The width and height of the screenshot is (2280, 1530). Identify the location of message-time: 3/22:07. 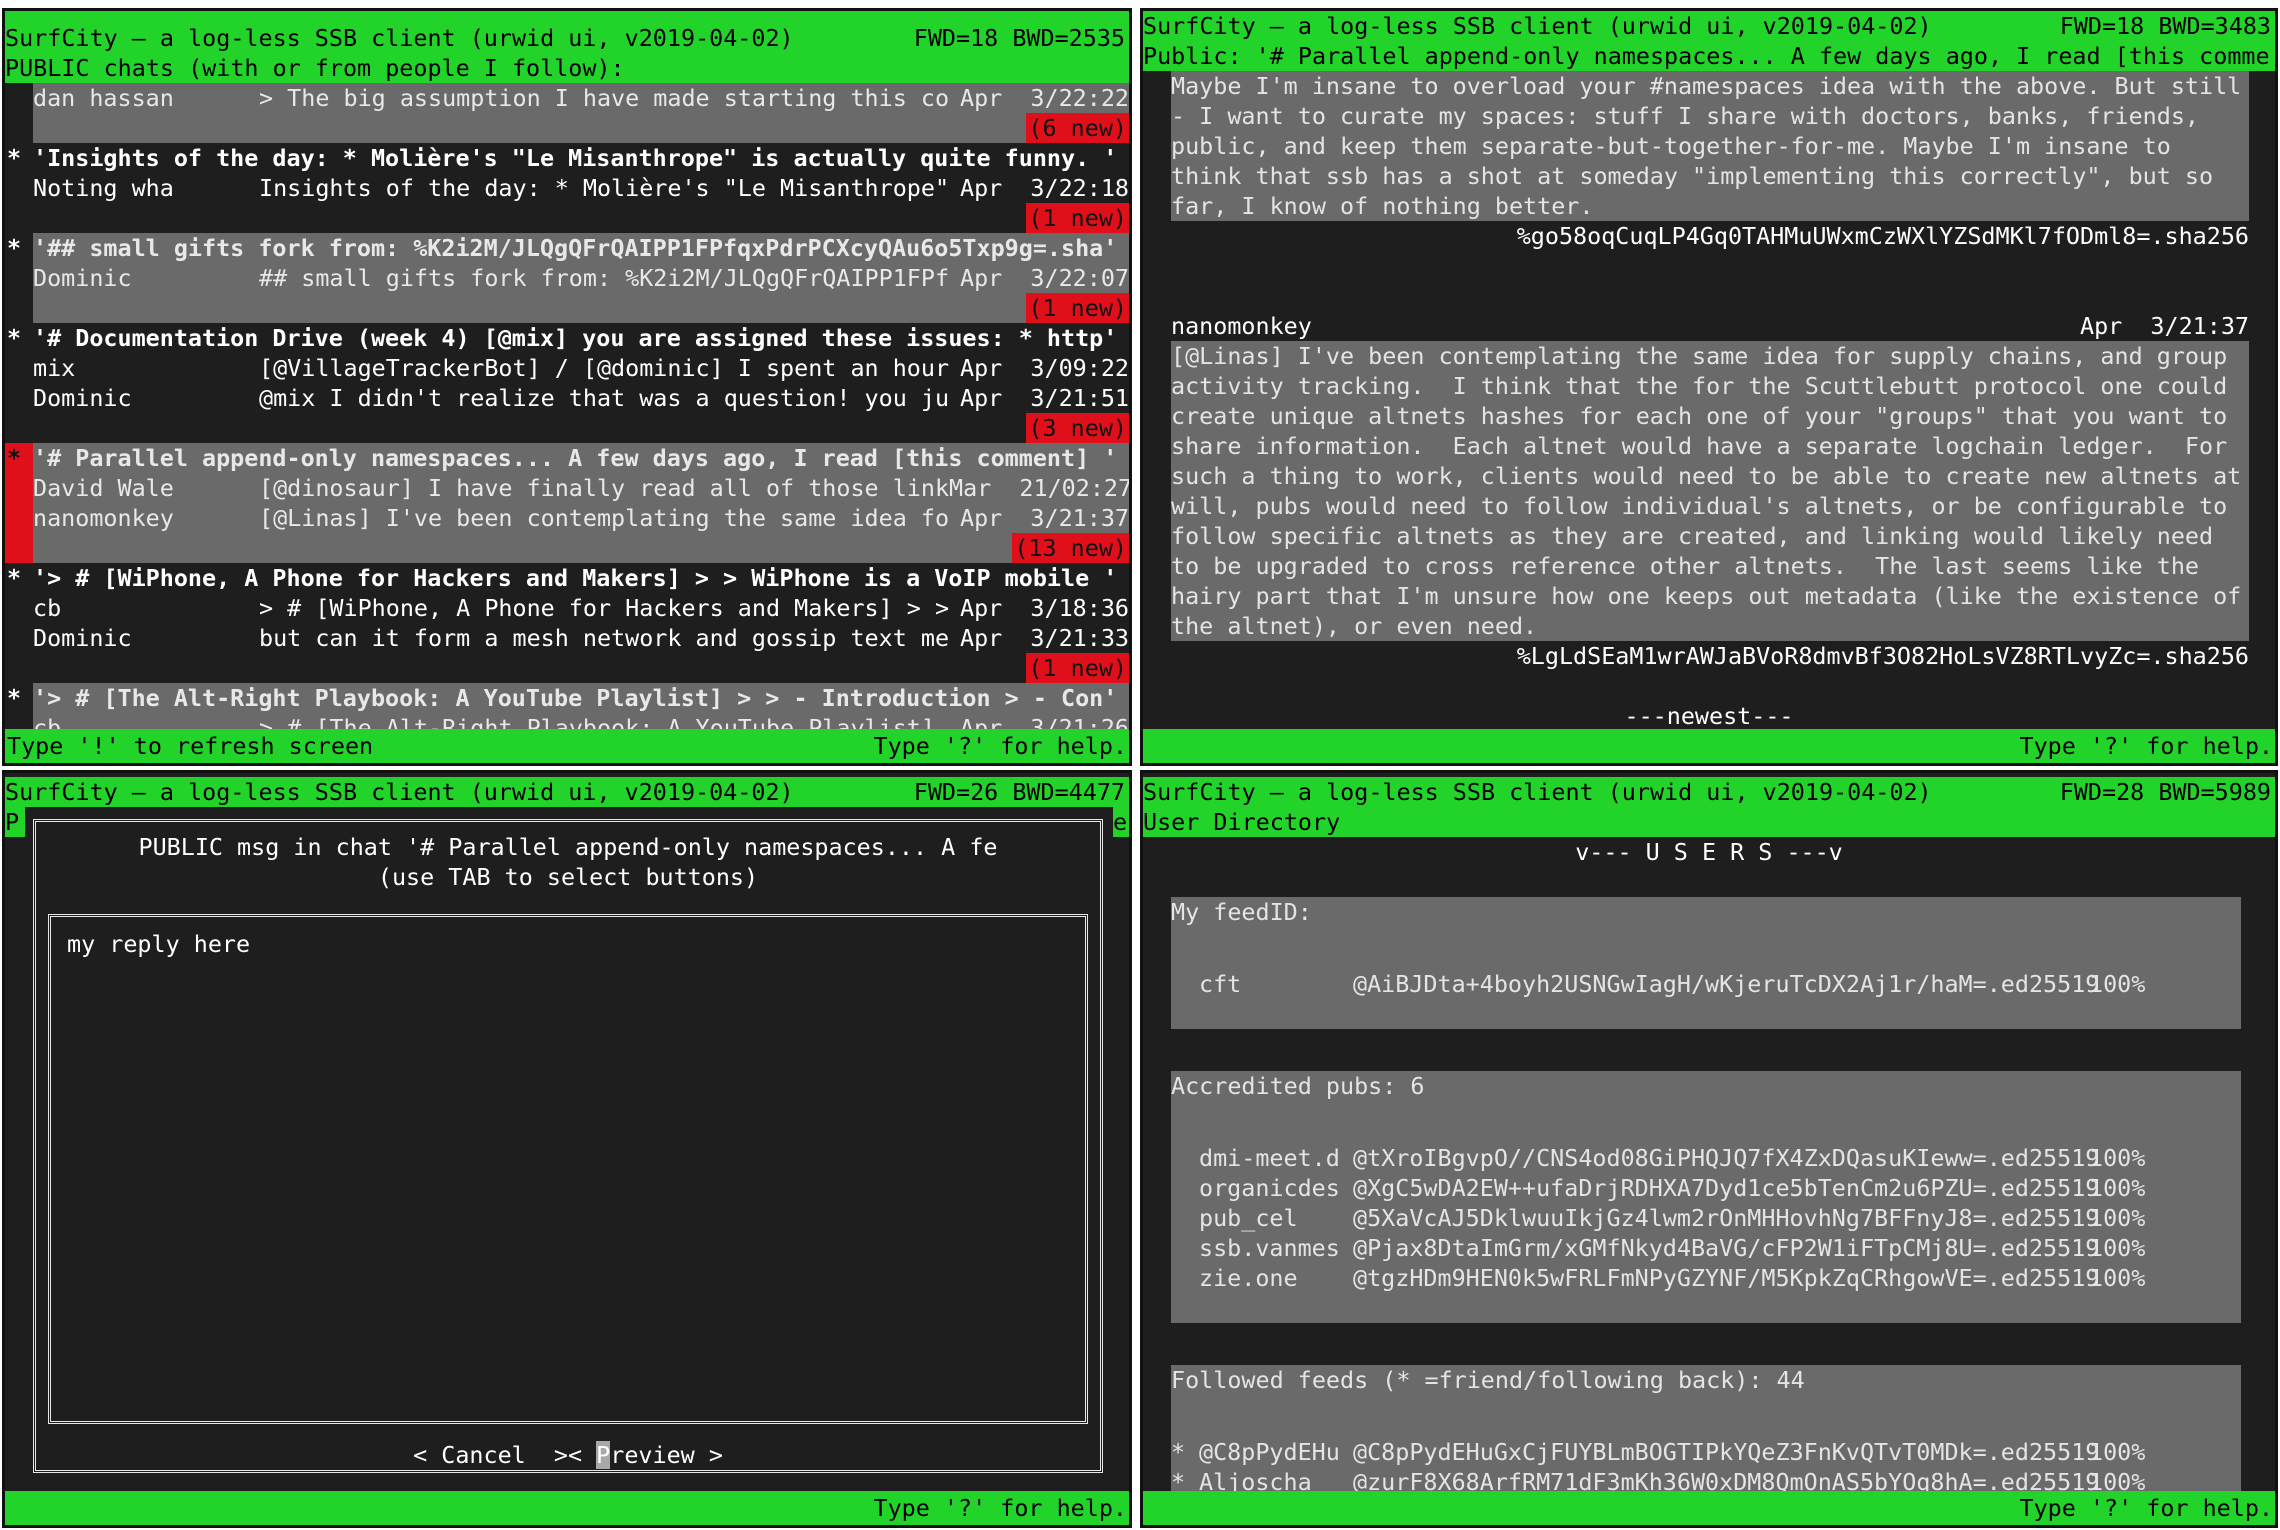
(1079, 278).